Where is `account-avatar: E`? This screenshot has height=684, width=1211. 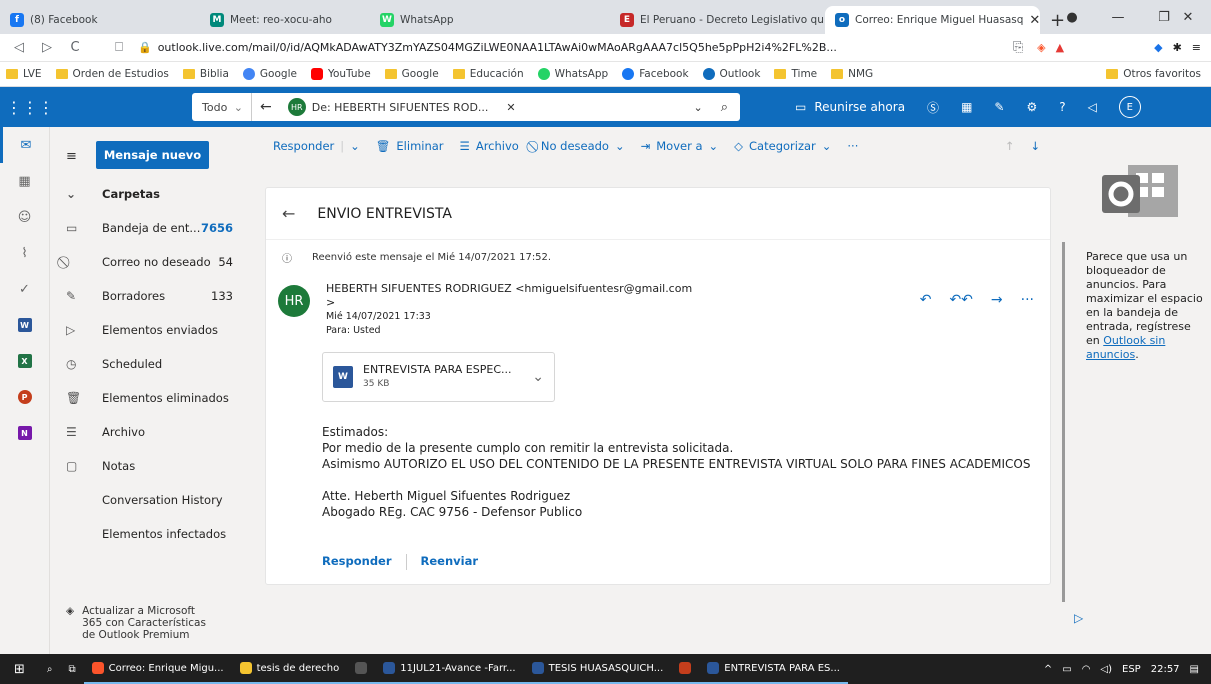
account-avatar: E is located at coordinates (1129, 107).